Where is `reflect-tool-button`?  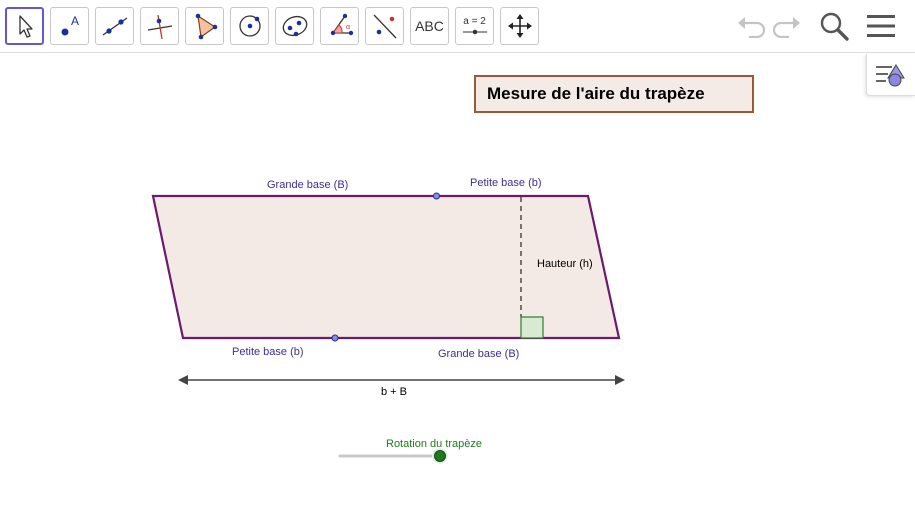 reflect-tool-button is located at coordinates (384, 26).